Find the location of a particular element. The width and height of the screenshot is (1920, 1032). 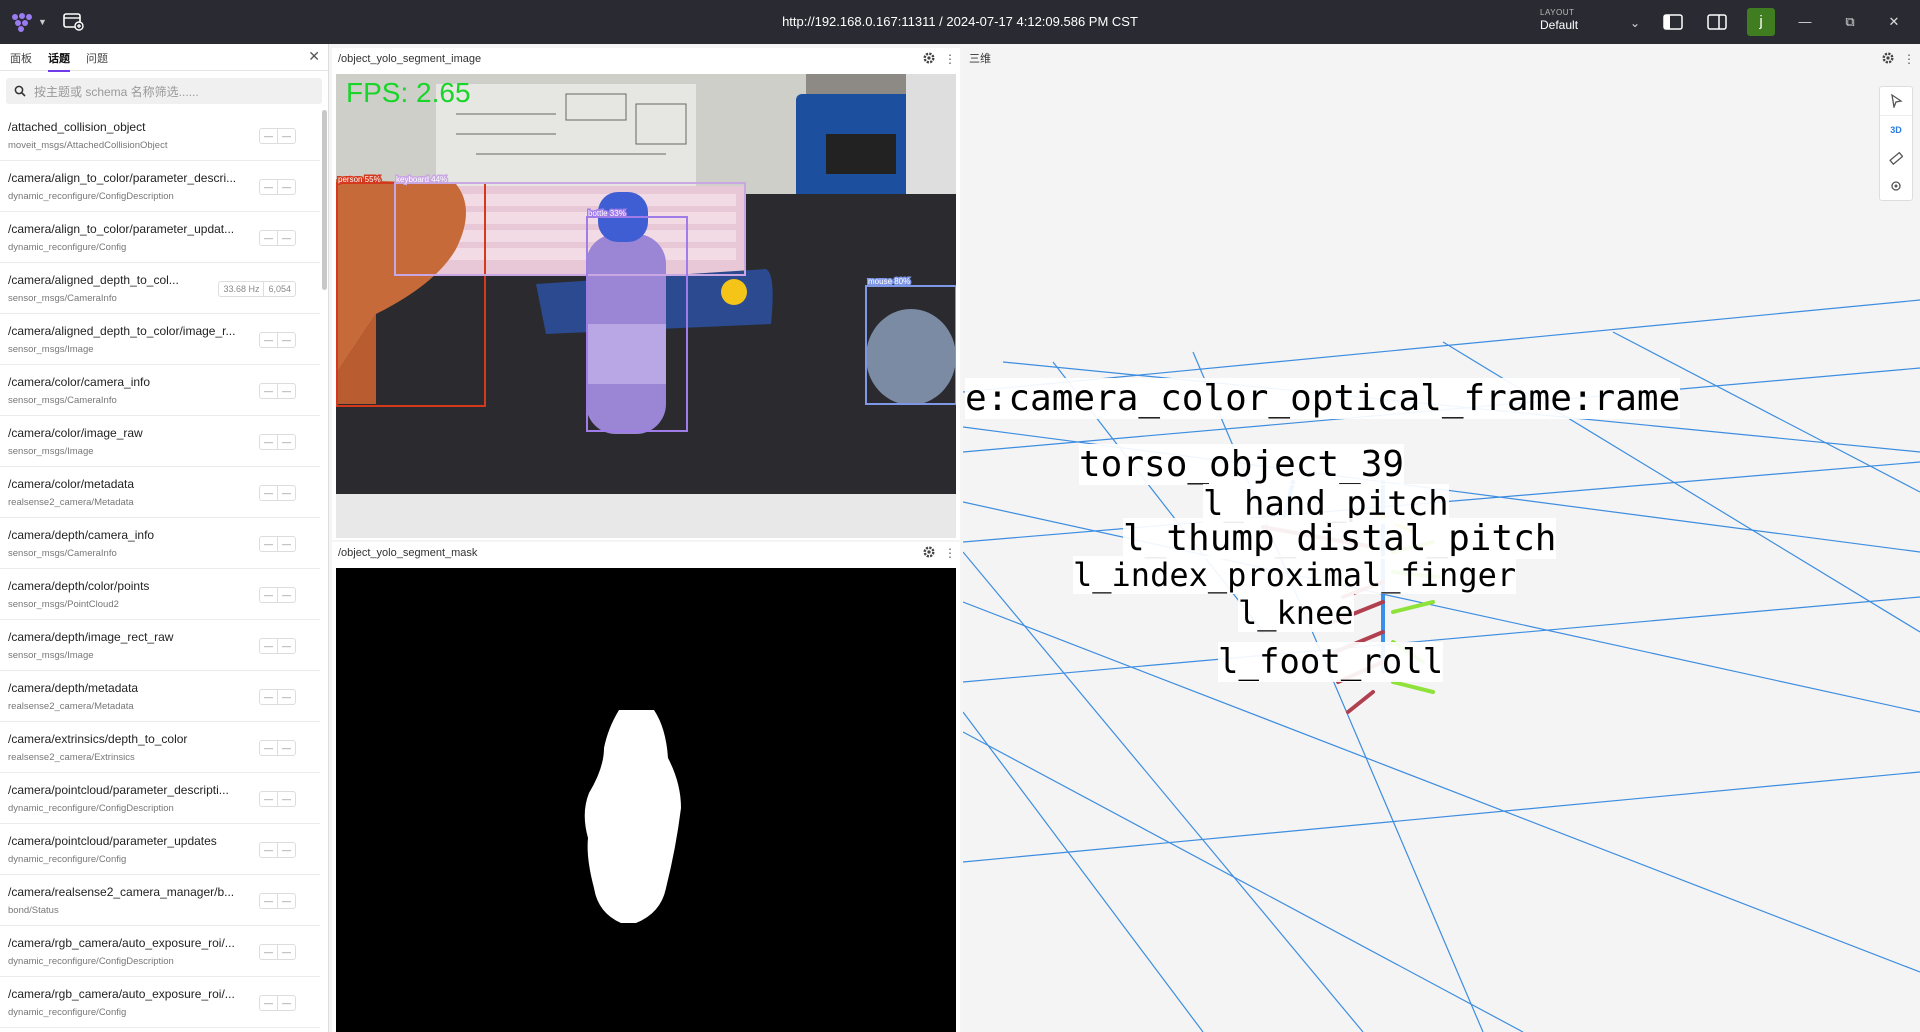

topic-schema: moveit_msgs/AttachedCollisionObject is located at coordinates (88, 145).